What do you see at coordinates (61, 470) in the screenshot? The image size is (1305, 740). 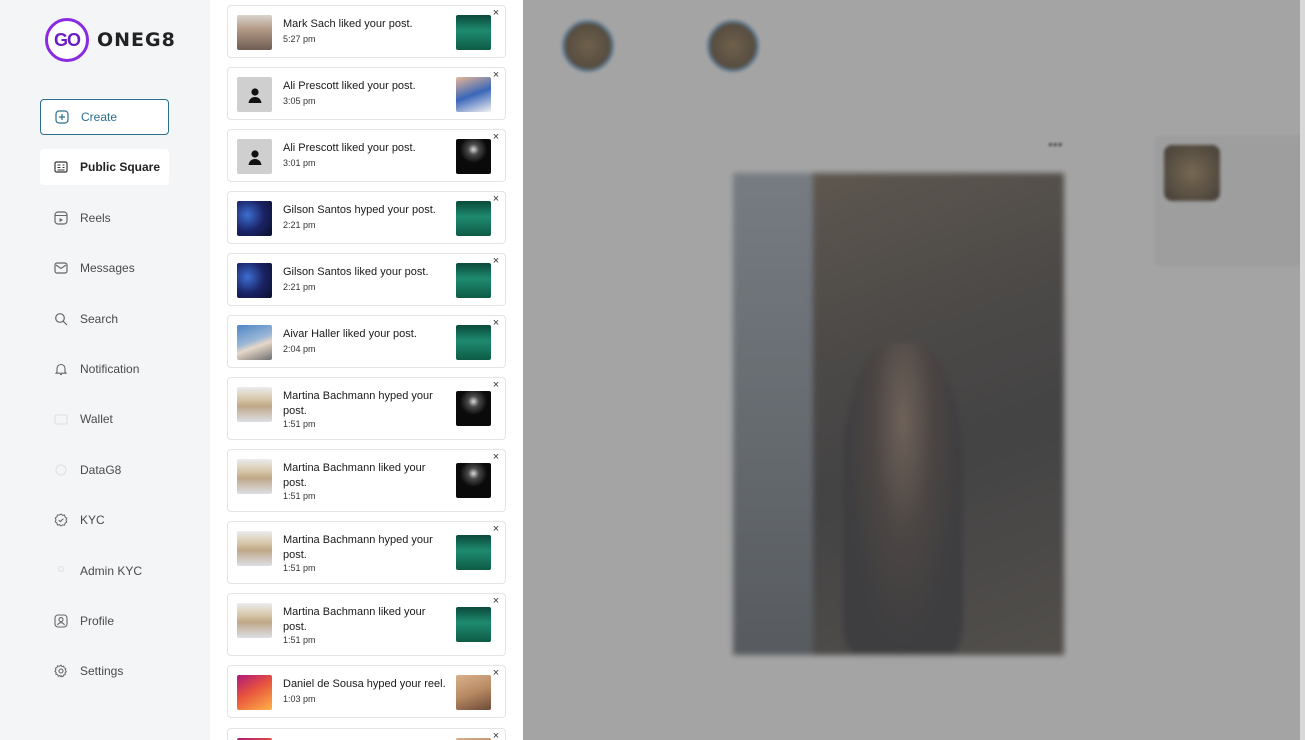 I see `data-icon` at bounding box center [61, 470].